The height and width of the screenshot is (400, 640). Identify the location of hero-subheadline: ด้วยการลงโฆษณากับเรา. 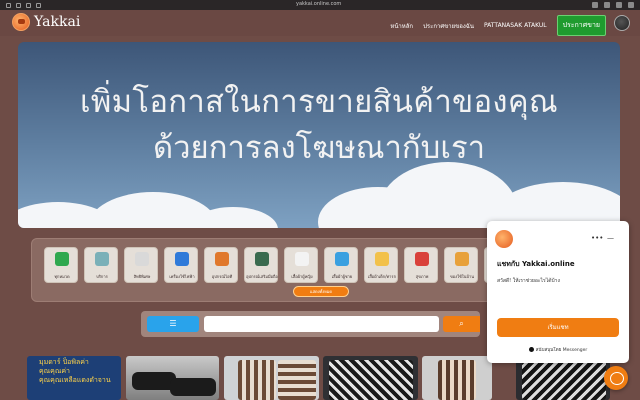
(319, 148).